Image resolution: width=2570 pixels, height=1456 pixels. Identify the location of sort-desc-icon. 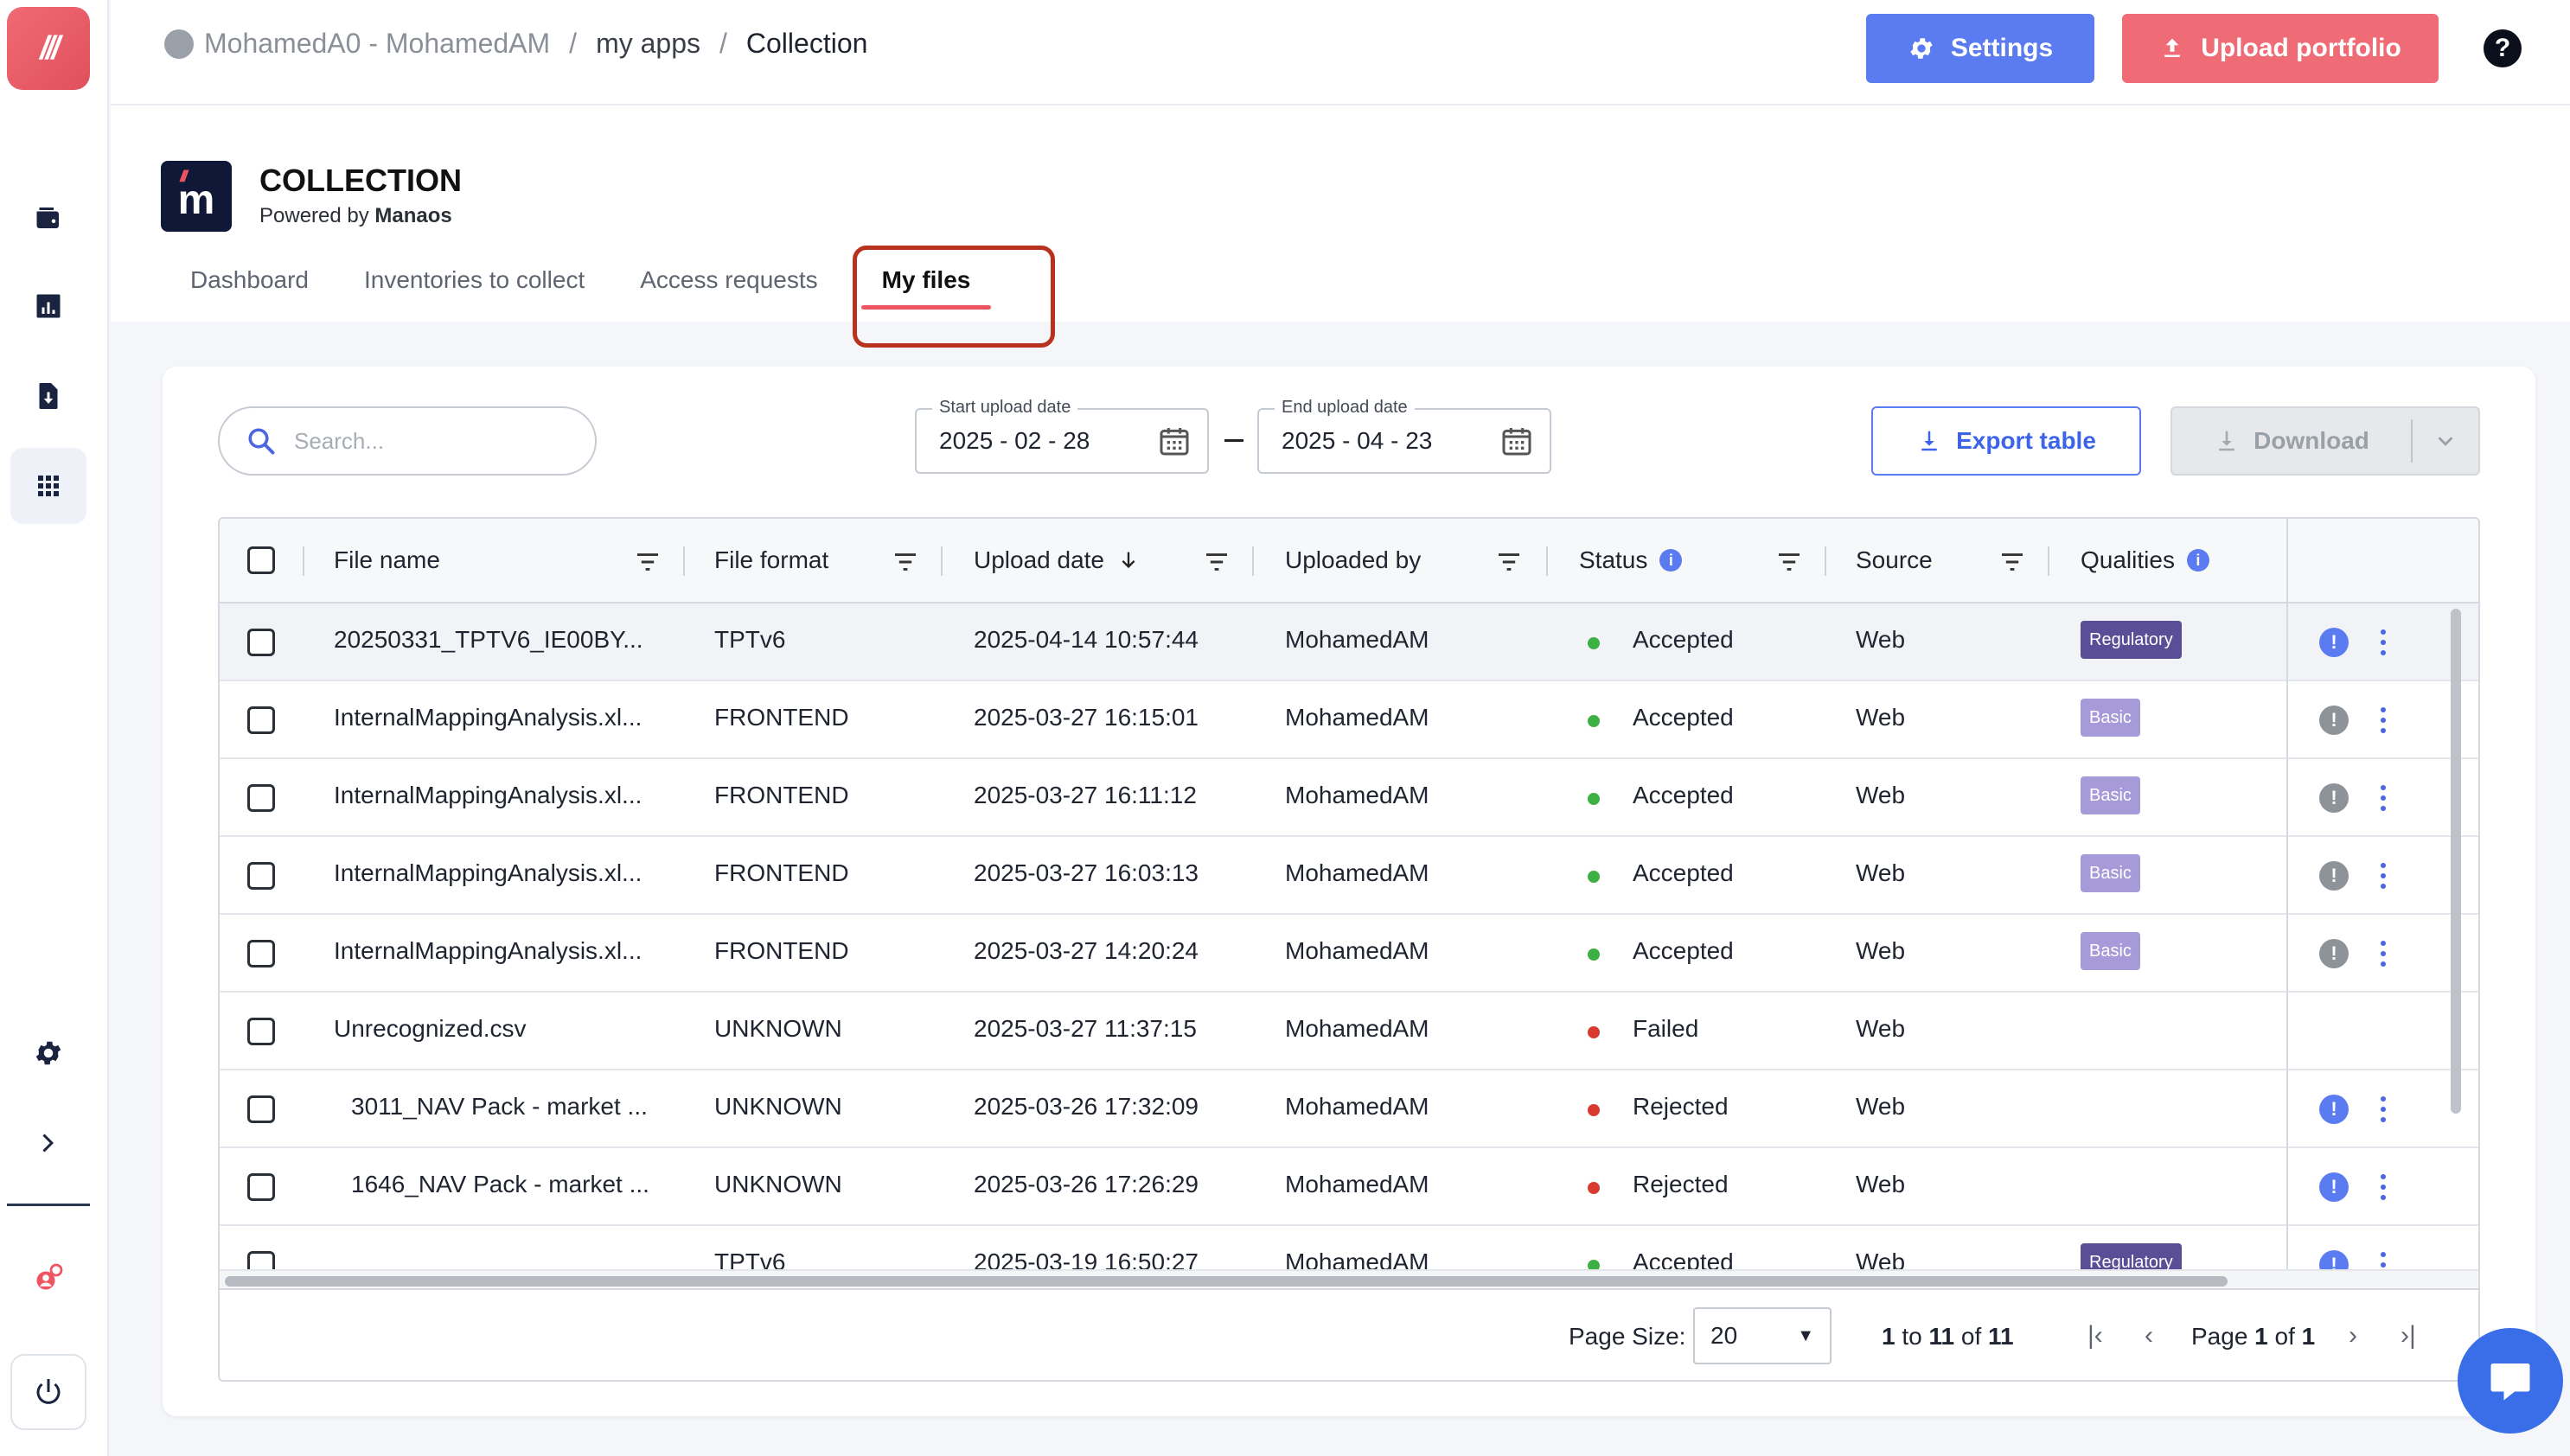
(1128, 560).